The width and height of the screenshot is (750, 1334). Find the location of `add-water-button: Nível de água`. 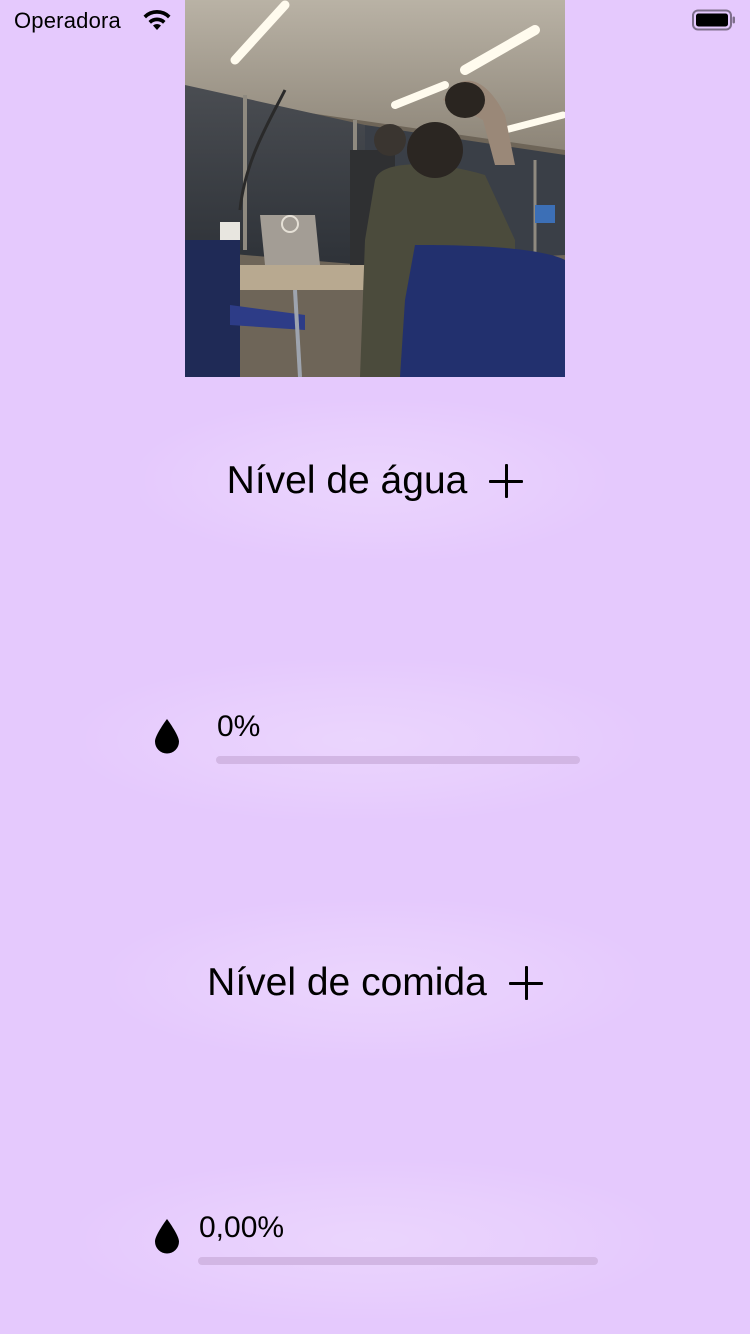

add-water-button: Nível de água is located at coordinates (375, 481).